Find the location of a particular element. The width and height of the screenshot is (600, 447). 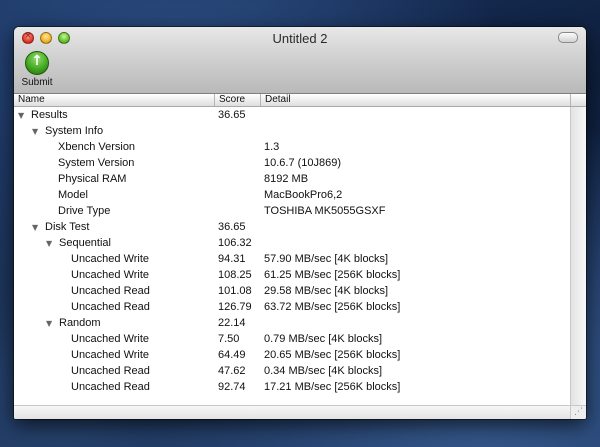

column-header-detail: Detail is located at coordinates (416, 100).